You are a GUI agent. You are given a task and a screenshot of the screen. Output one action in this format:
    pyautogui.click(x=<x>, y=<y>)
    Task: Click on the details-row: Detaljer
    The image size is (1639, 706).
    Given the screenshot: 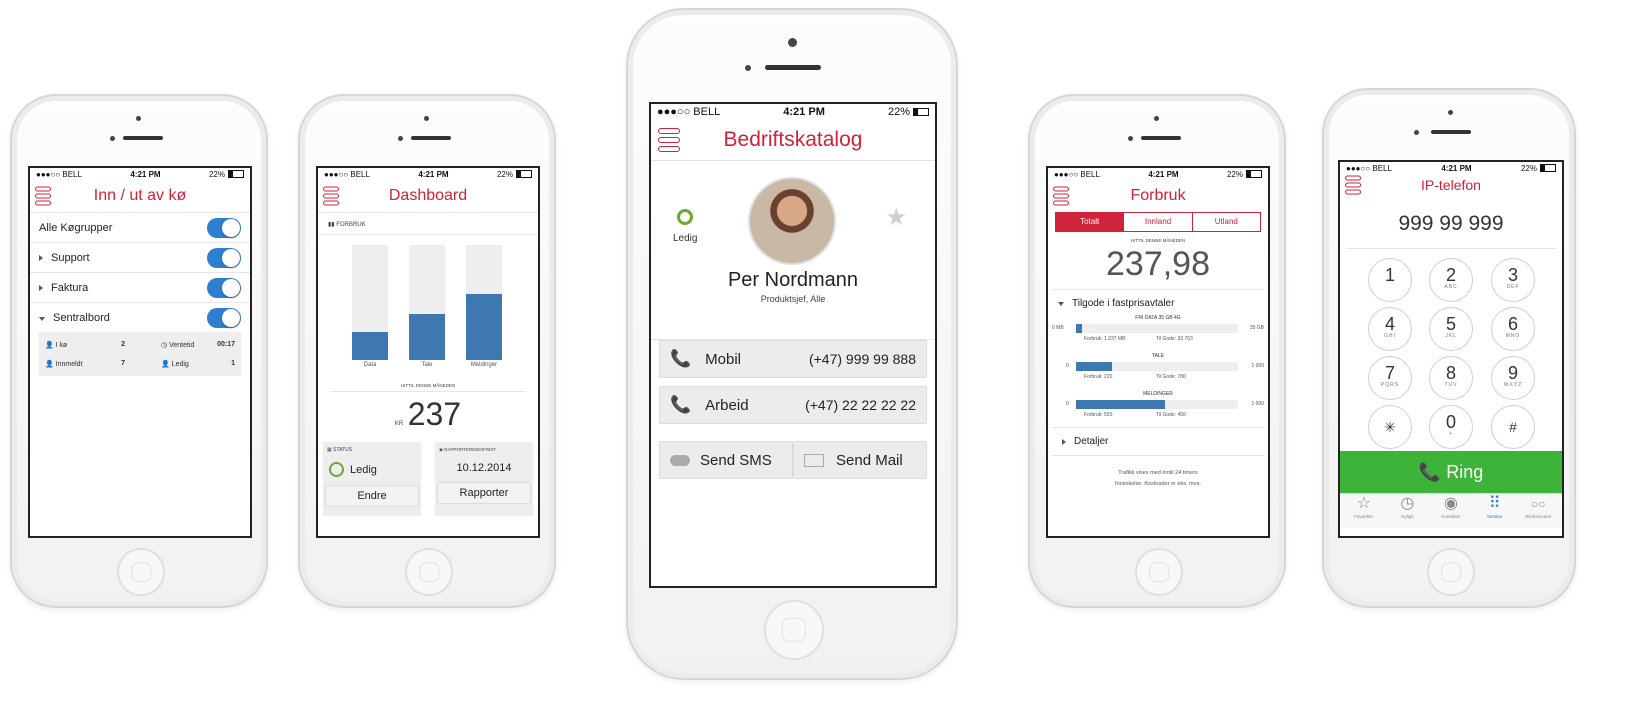 What is the action you would take?
    pyautogui.click(x=1158, y=442)
    